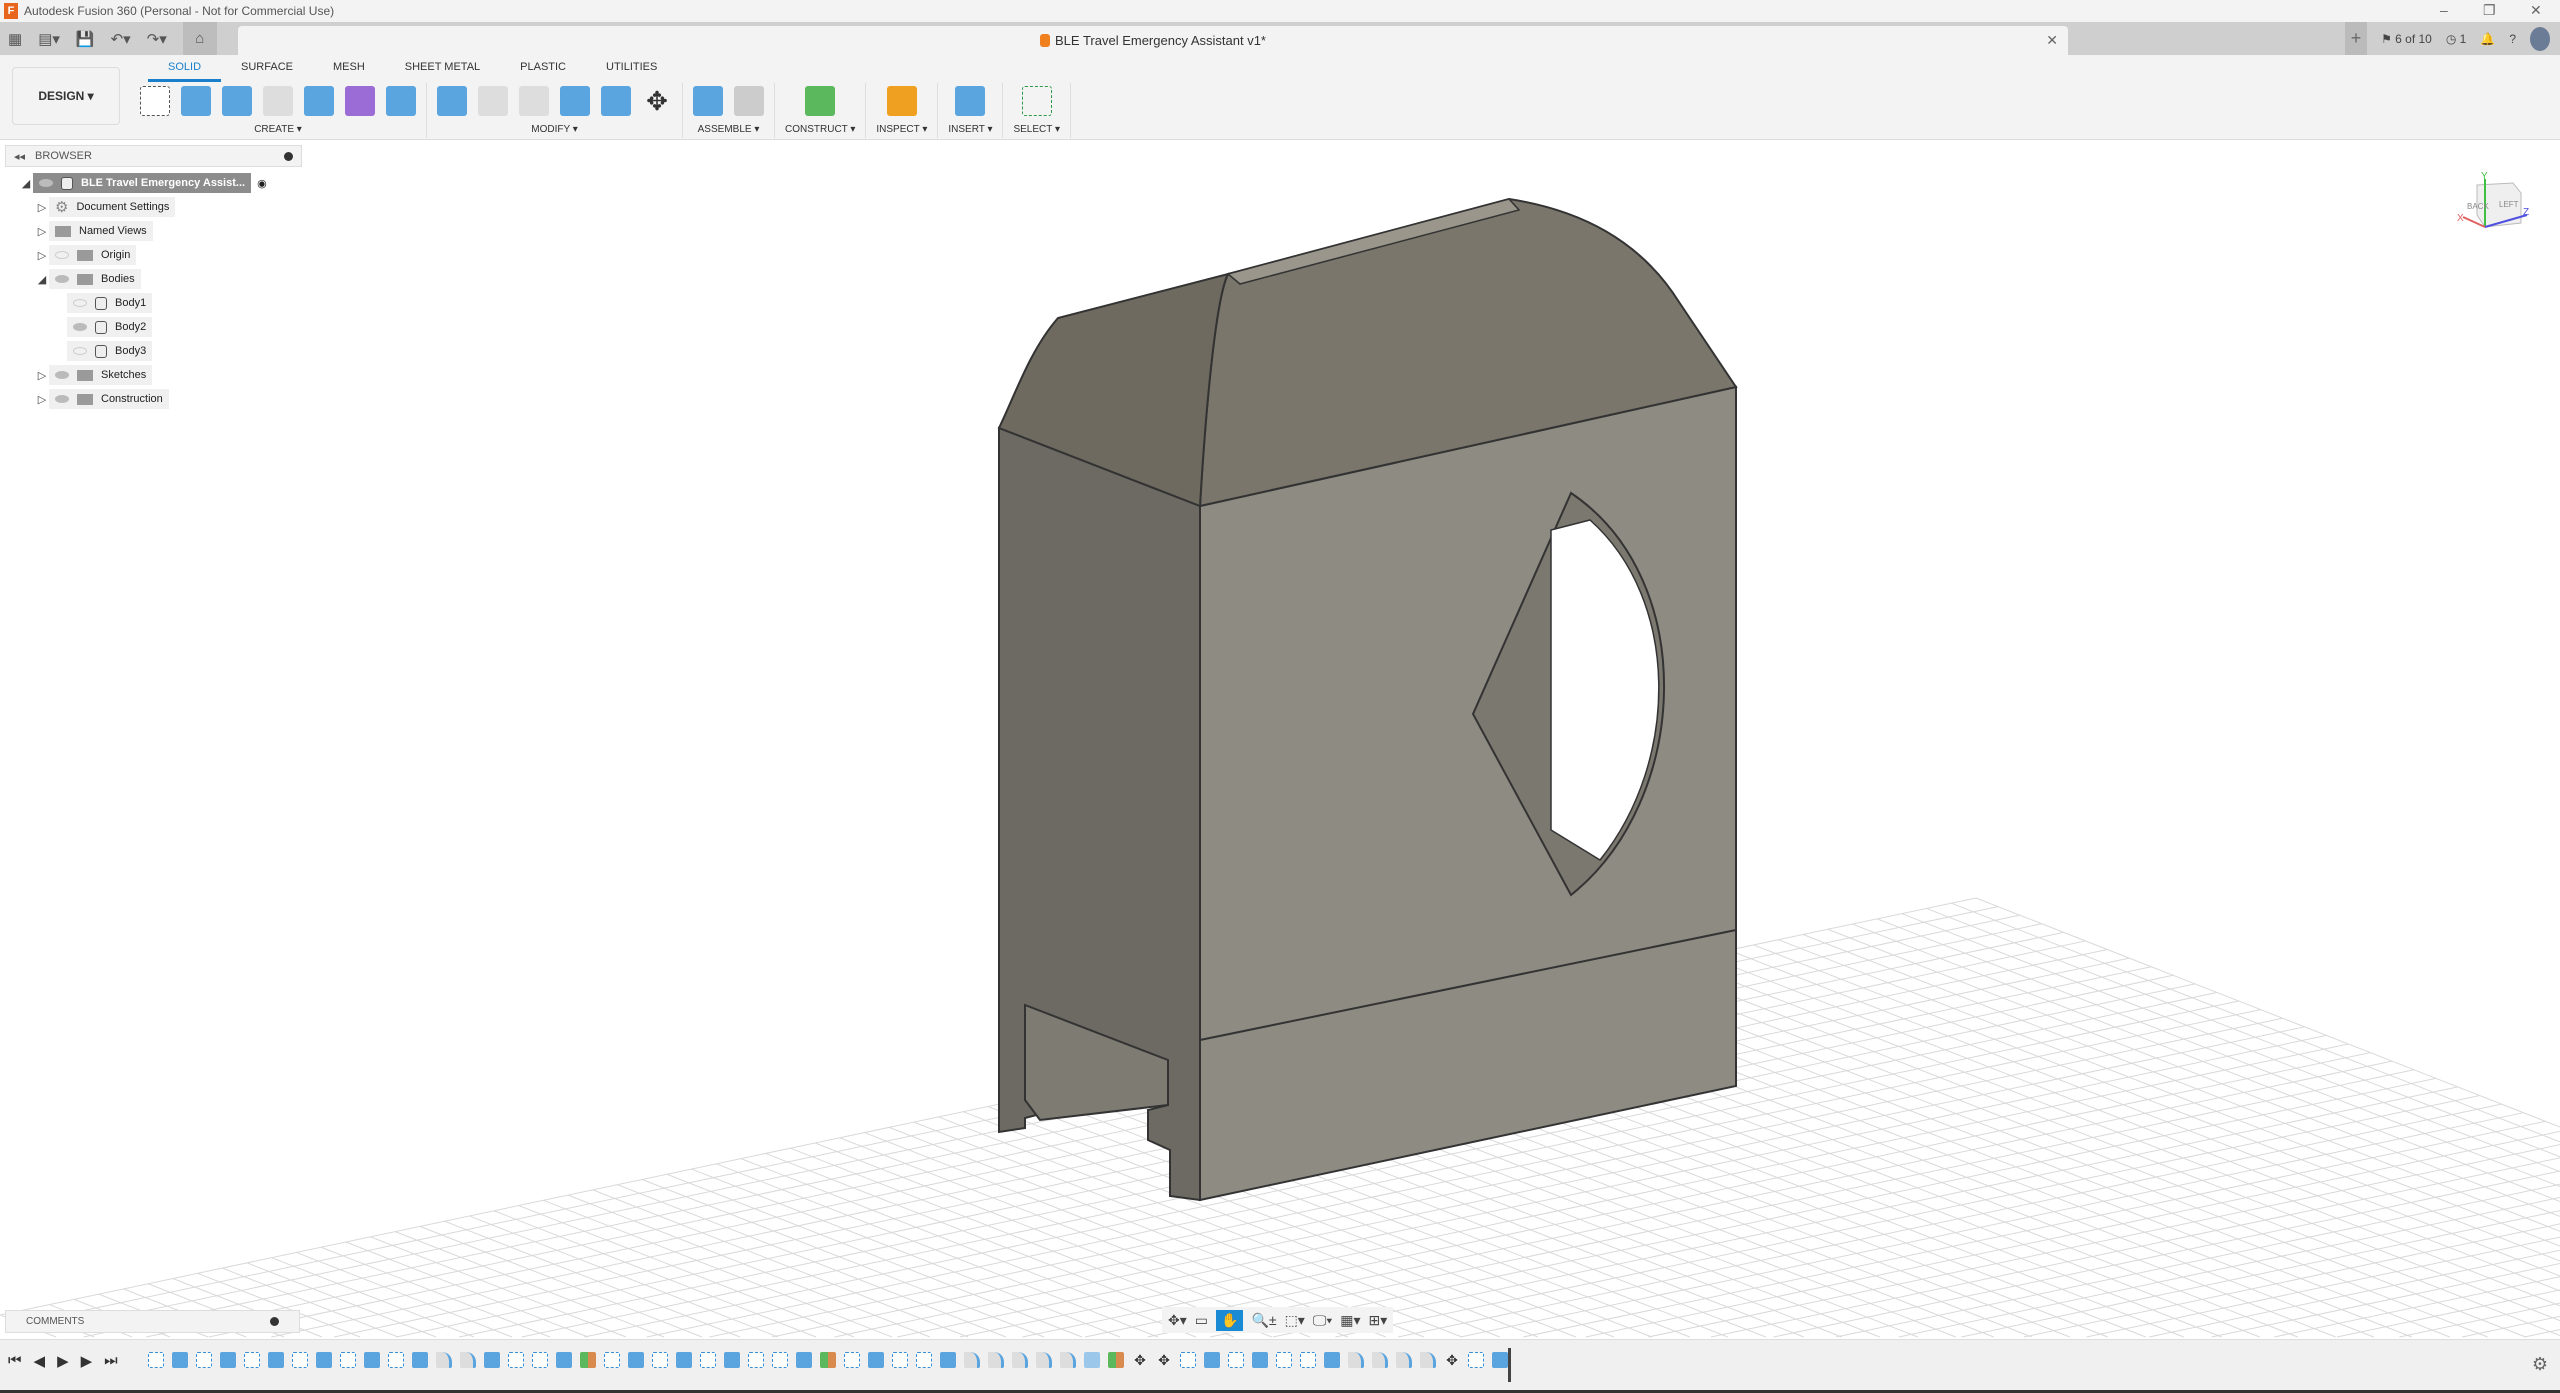  What do you see at coordinates (63, 1361) in the screenshot?
I see `play-icon: ▶` at bounding box center [63, 1361].